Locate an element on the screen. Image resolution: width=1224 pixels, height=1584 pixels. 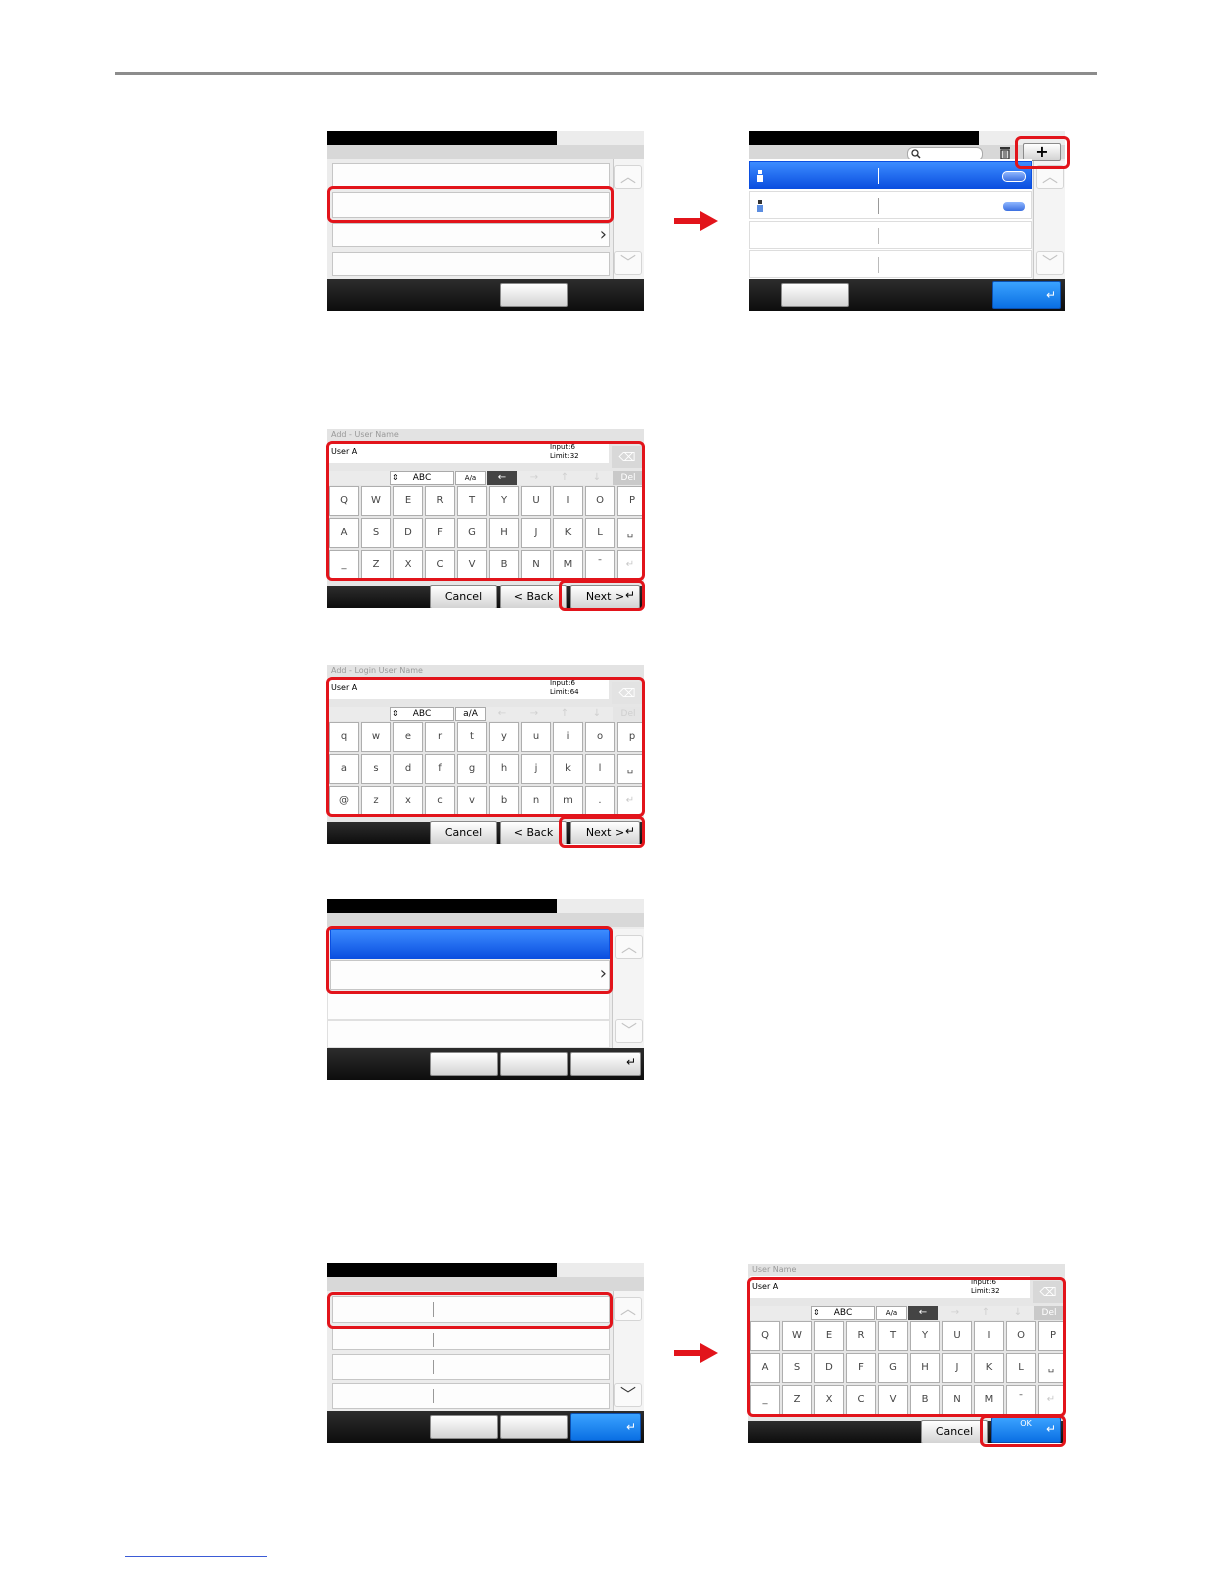
header-rule is located at coordinates (606, 73).